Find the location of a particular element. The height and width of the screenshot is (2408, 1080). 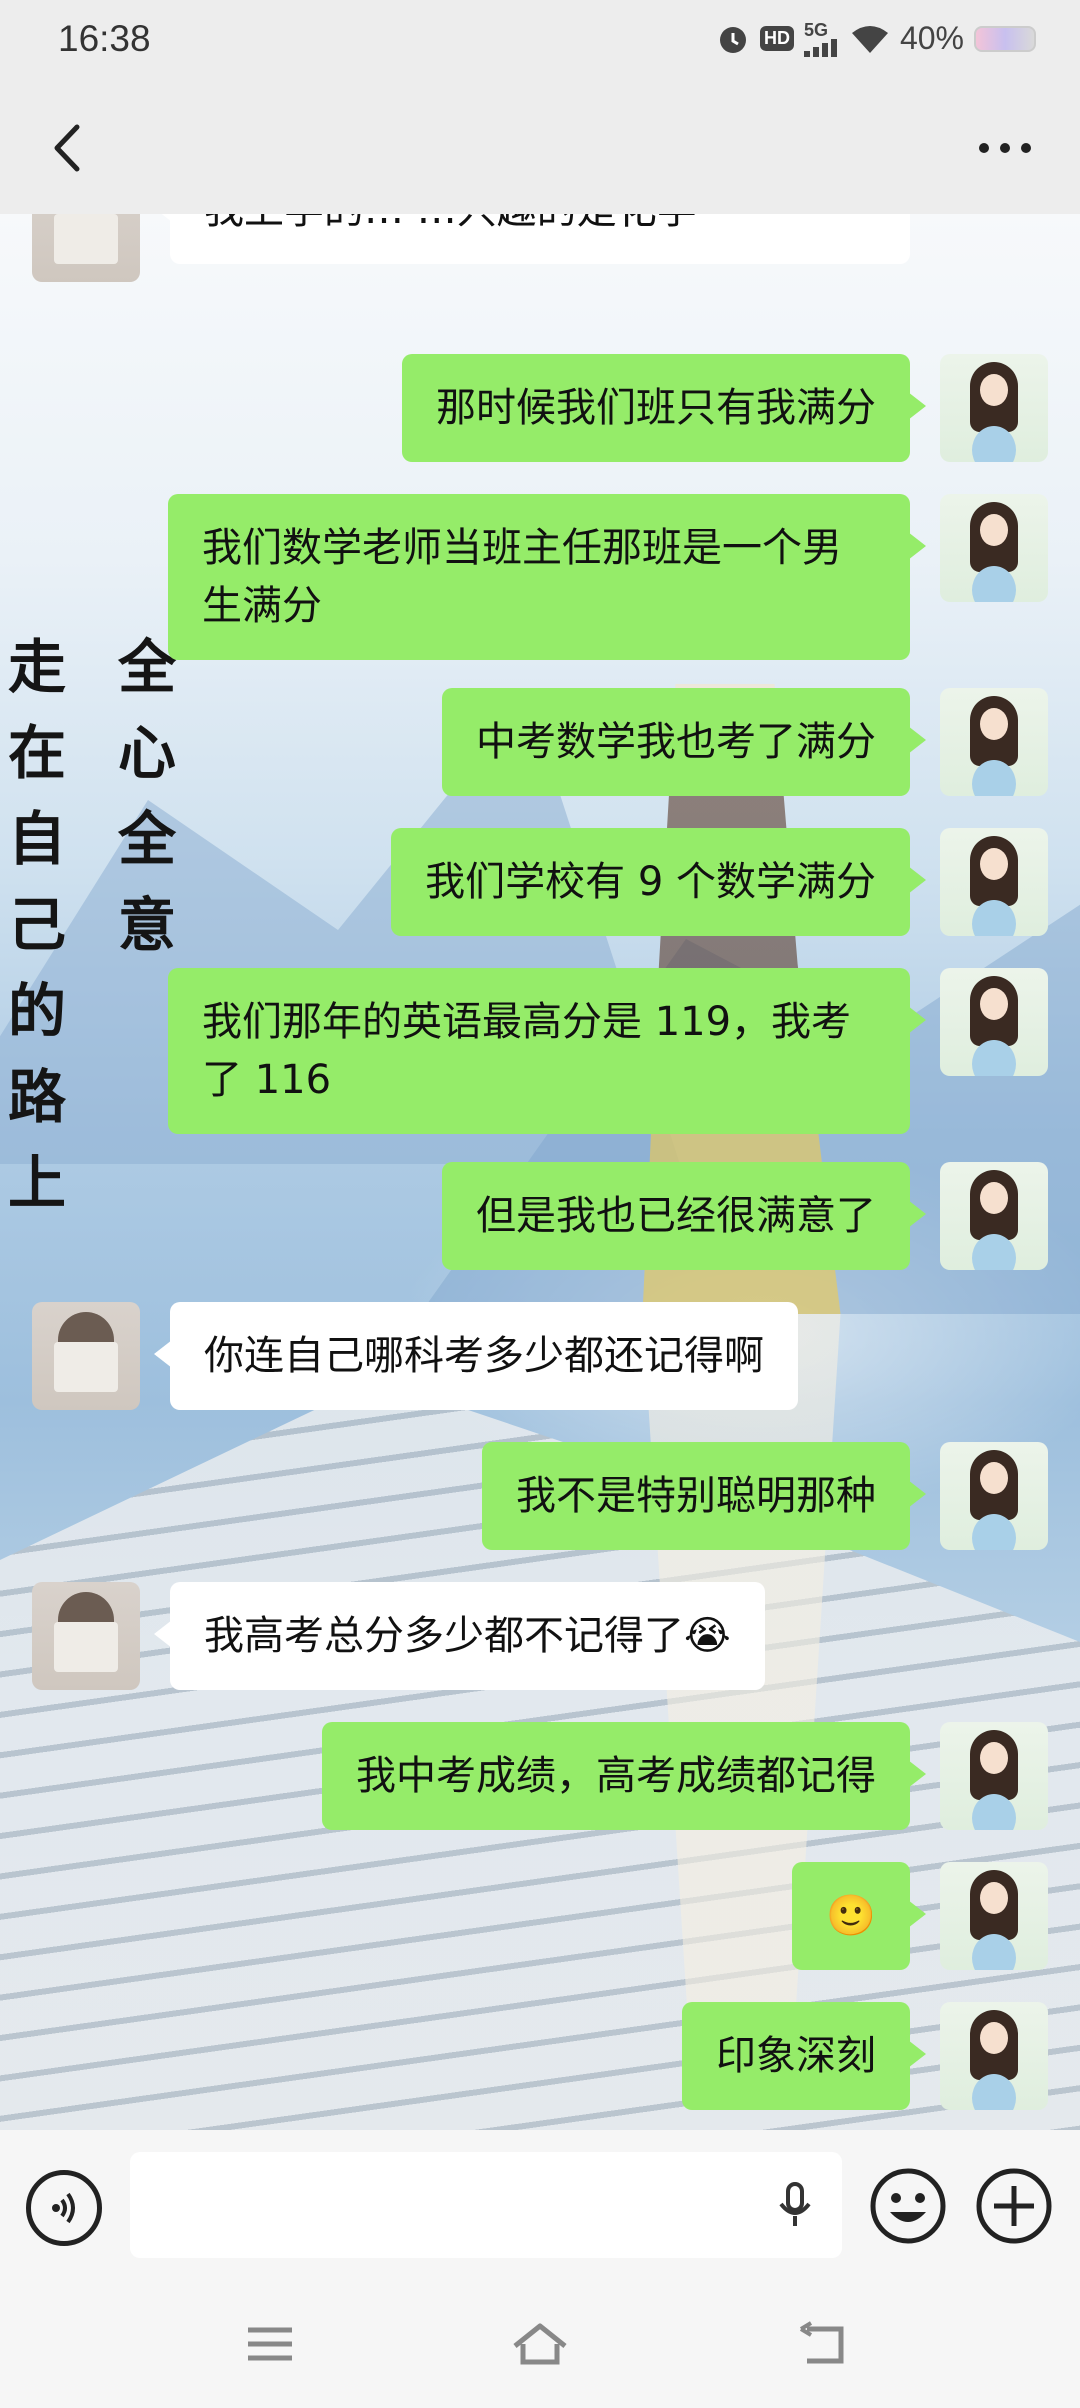

calligraphy-char: 全 is located at coordinates (146, 839).